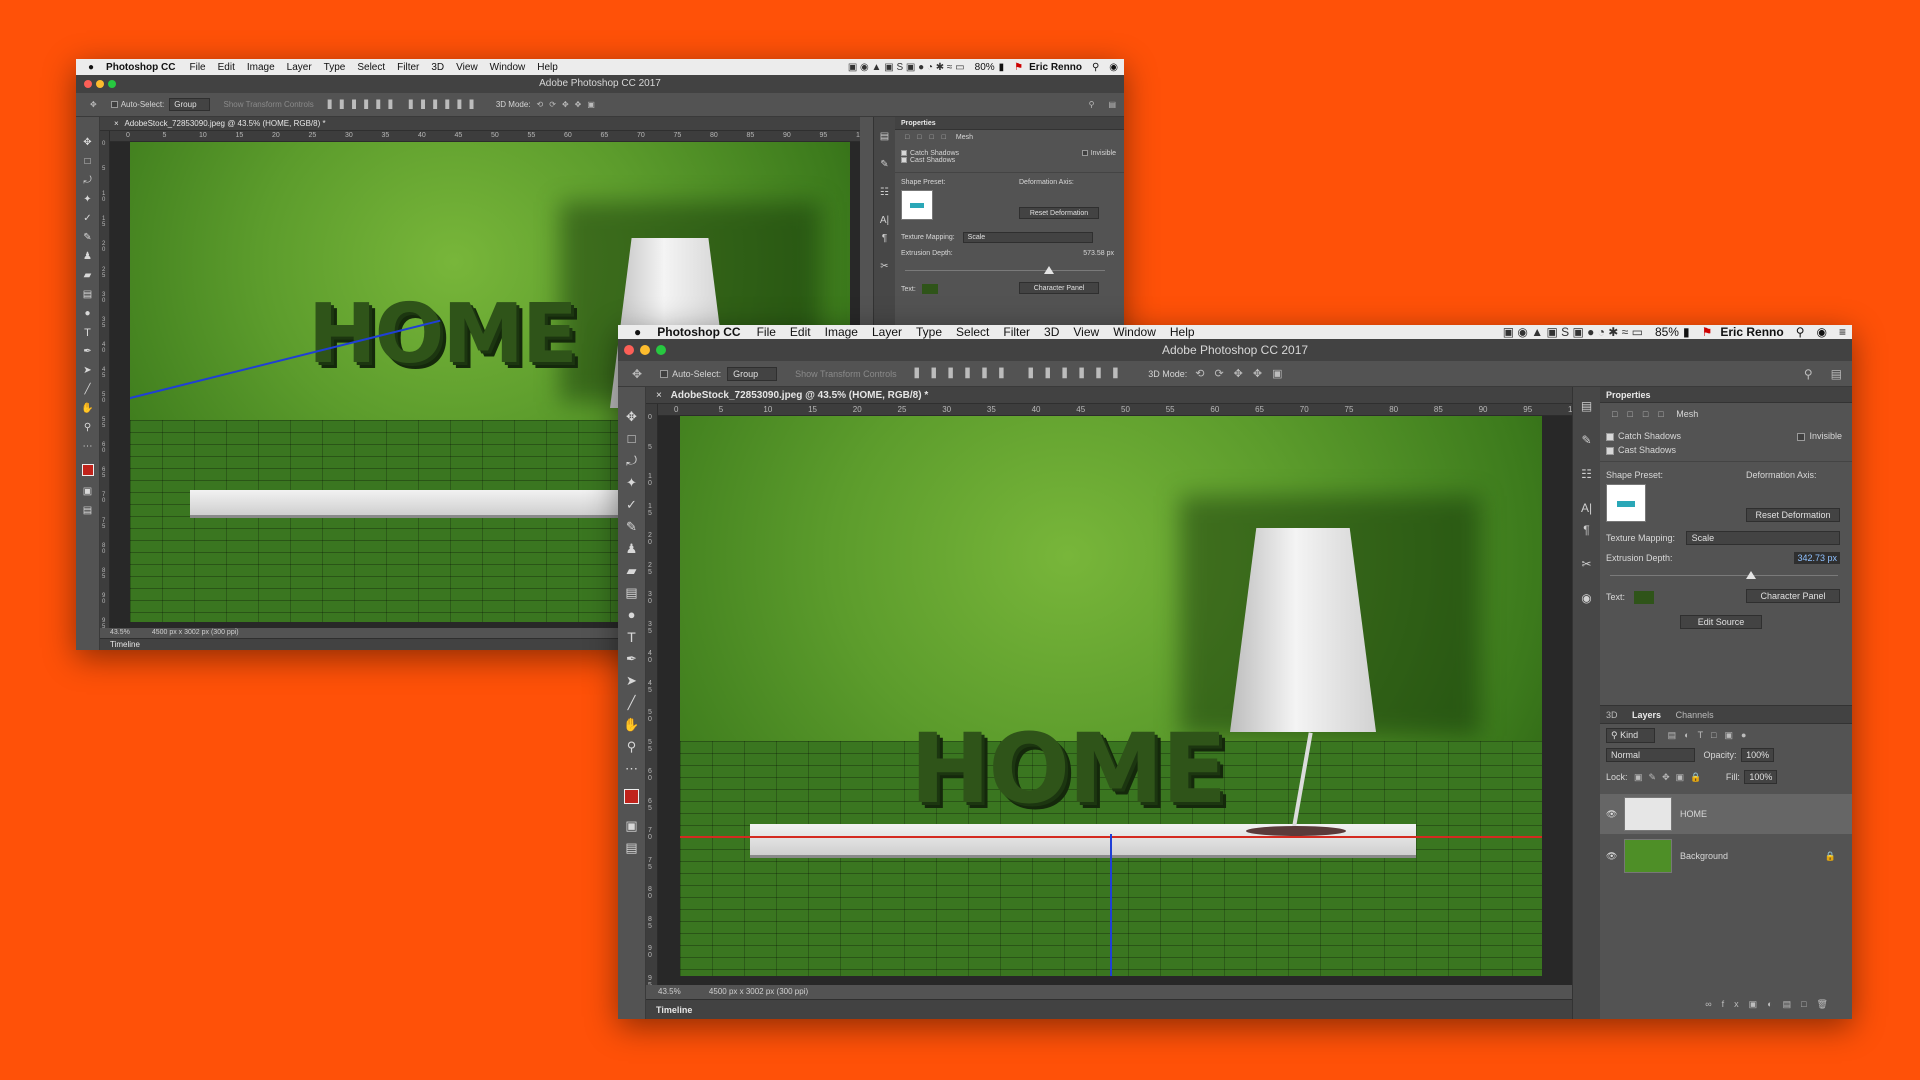 Image resolution: width=1920 pixels, height=1080 pixels. What do you see at coordinates (1771, 1004) in the screenshot?
I see `layers-footer-icons: ∞fx▣◐▤□🗑` at bounding box center [1771, 1004].